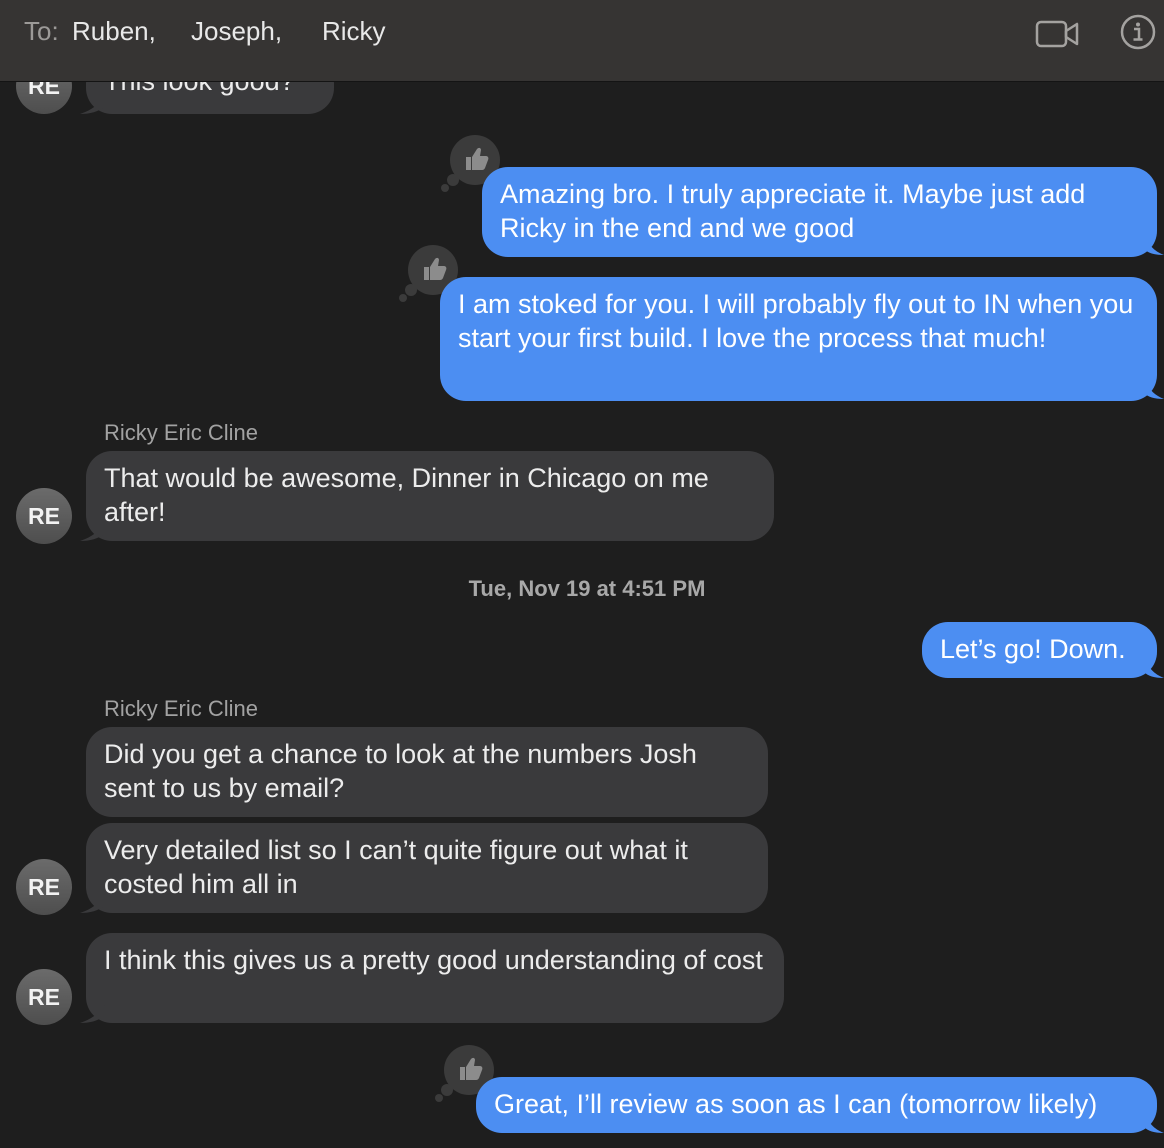 The image size is (1164, 1148). Describe the element at coordinates (1039, 650) in the screenshot. I see `message-bubble-outgoing: Let’s go! Down.` at that location.